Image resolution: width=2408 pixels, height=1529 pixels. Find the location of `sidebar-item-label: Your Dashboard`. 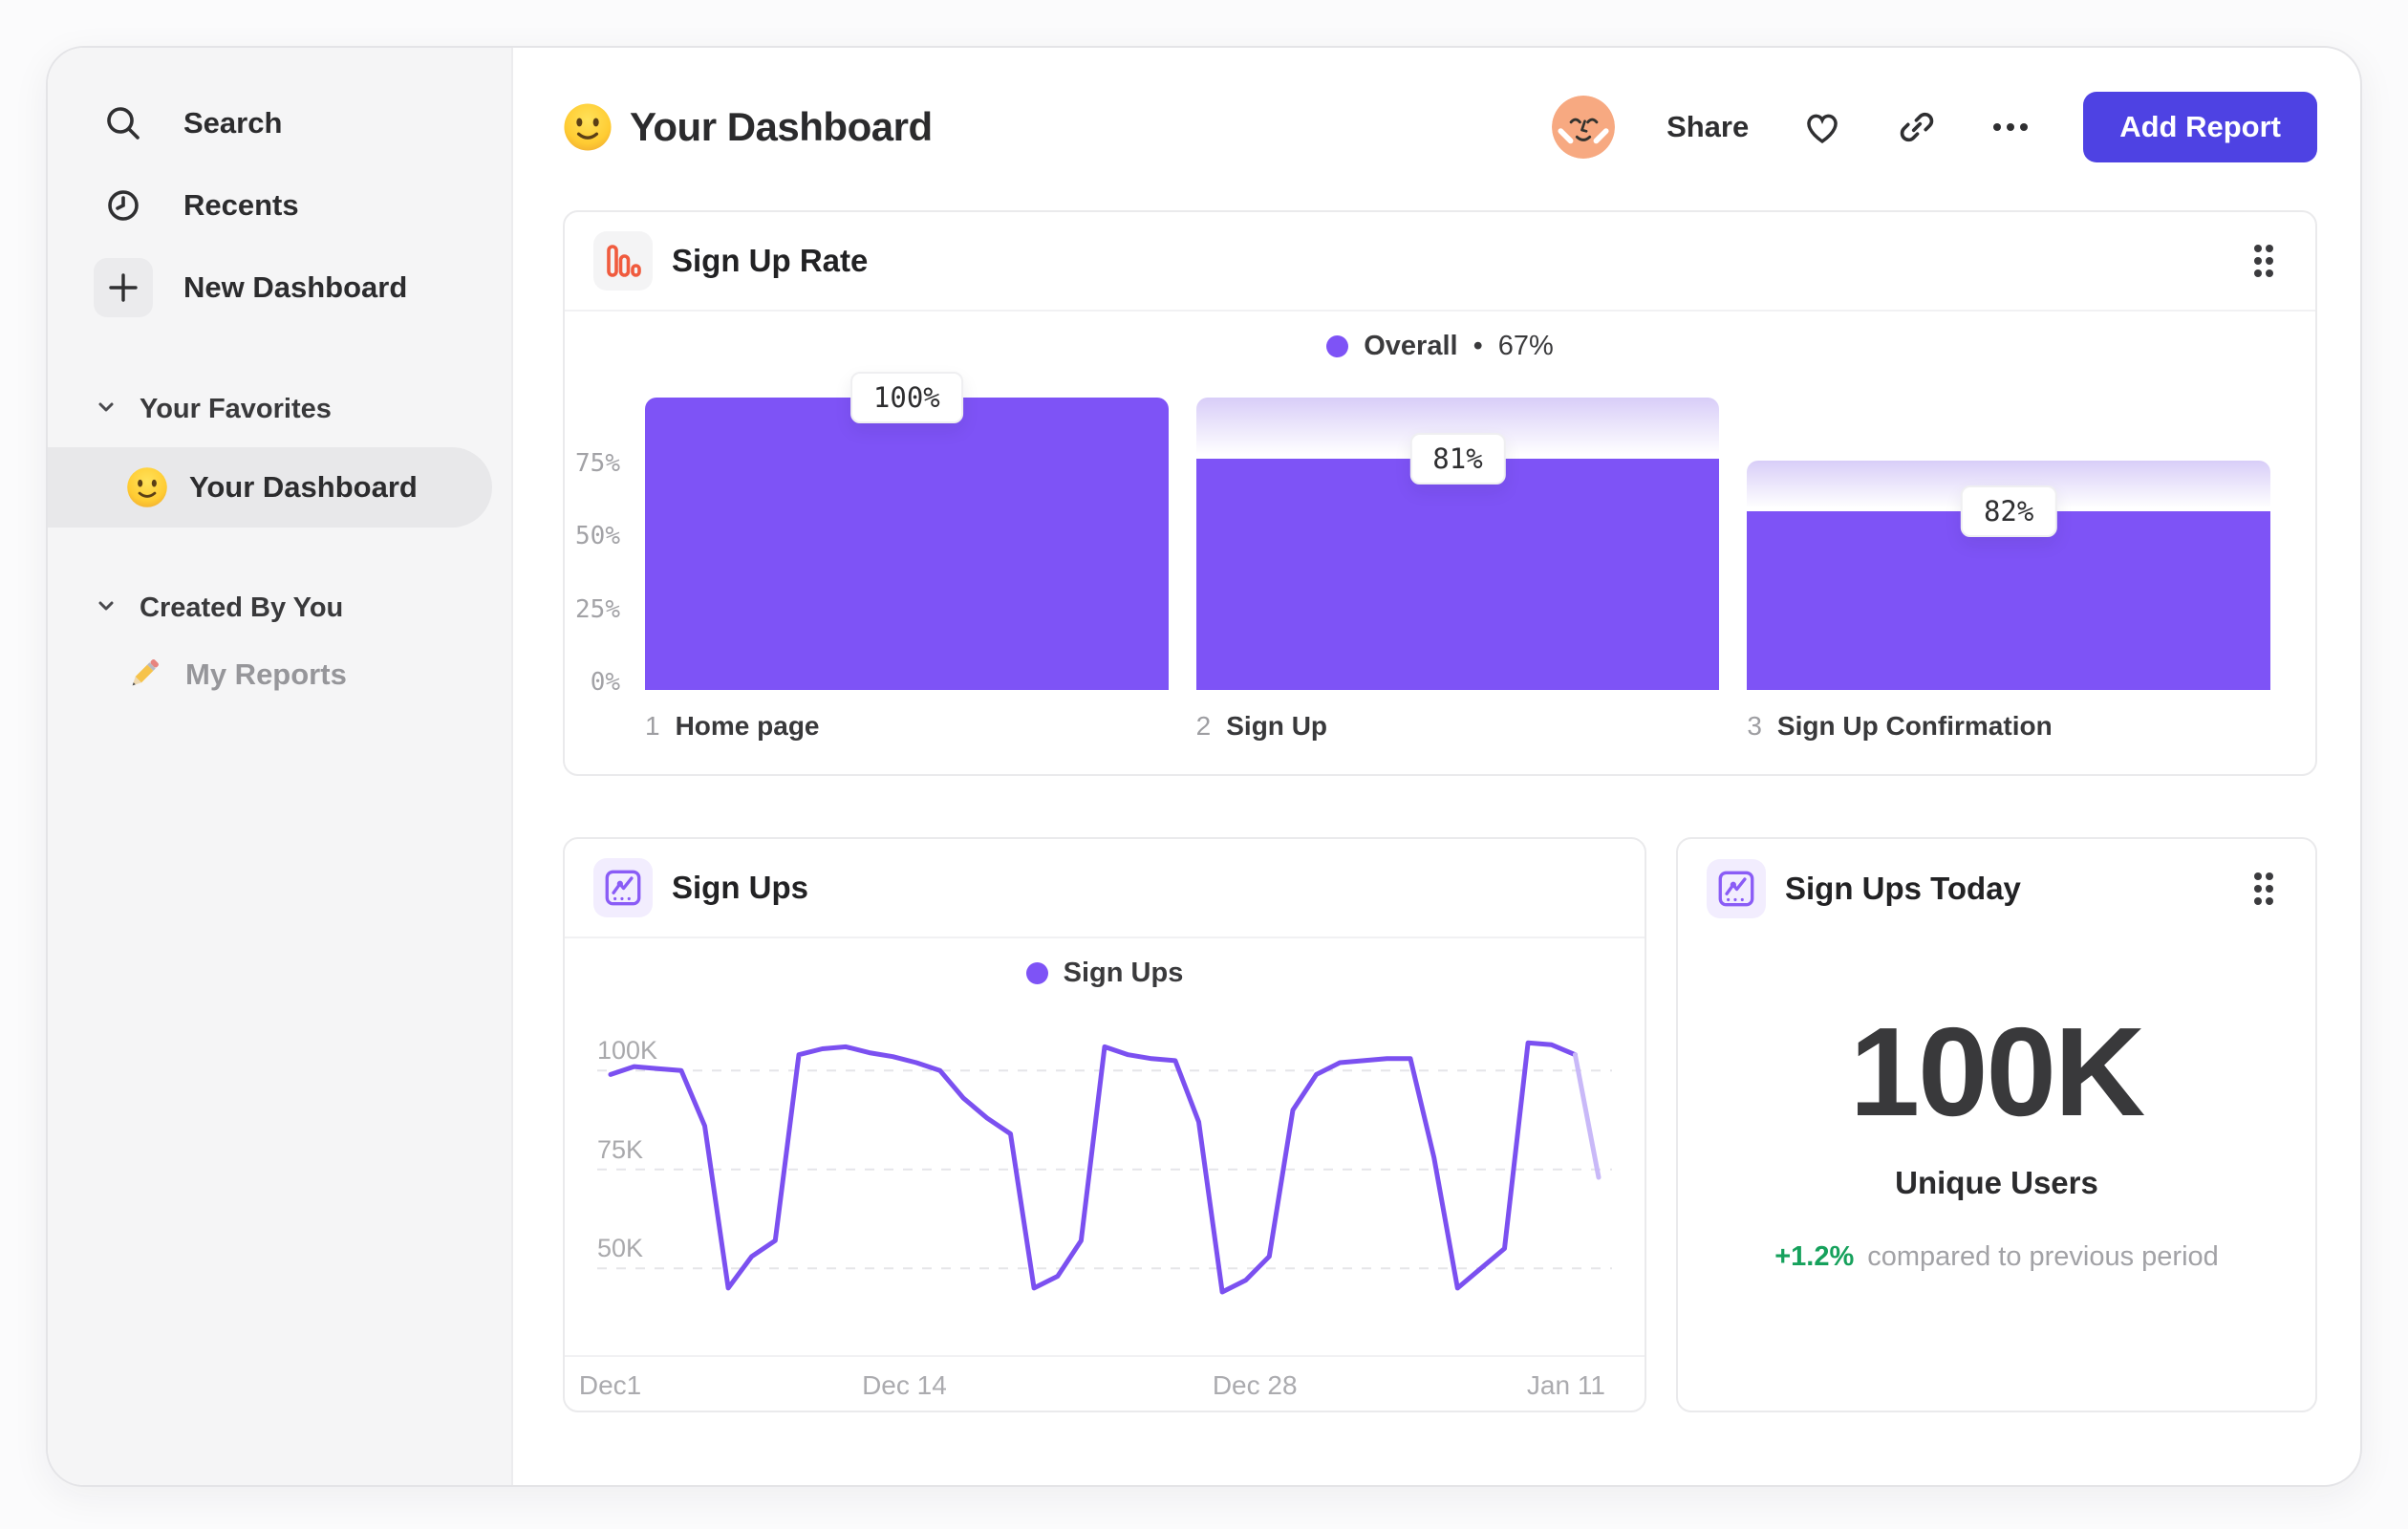

sidebar-item-label: Your Dashboard is located at coordinates (304, 487).